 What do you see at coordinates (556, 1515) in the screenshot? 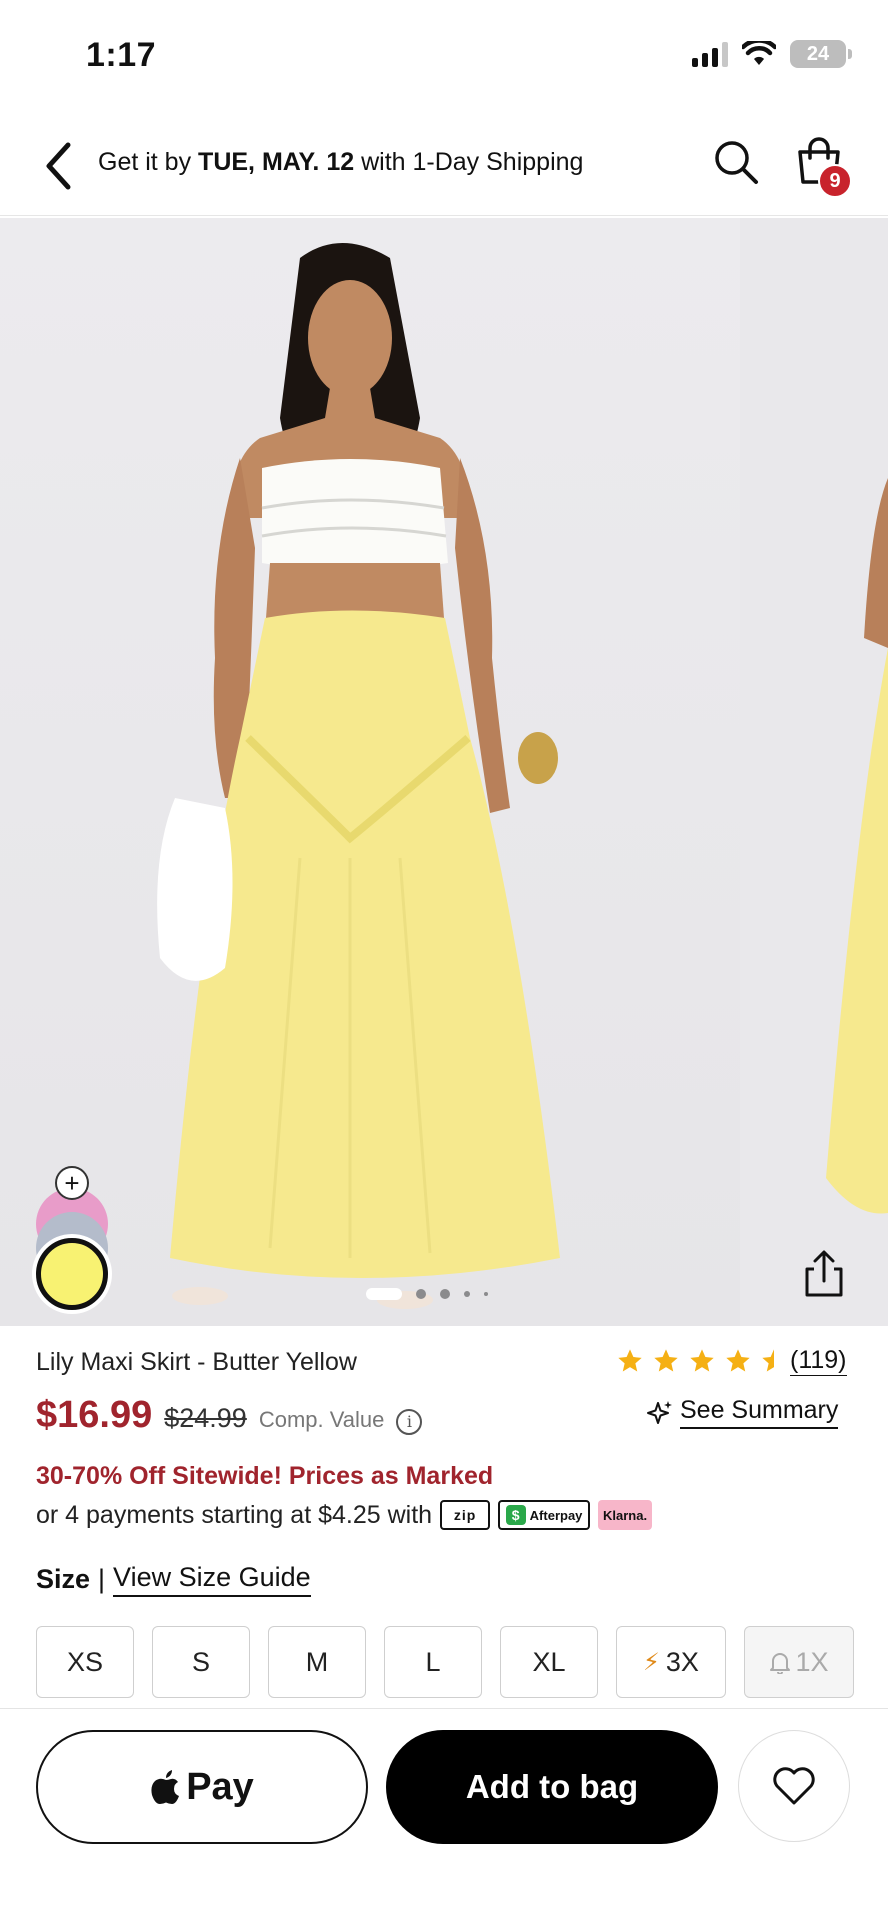
I see `afterpay-label: Afterpay` at bounding box center [556, 1515].